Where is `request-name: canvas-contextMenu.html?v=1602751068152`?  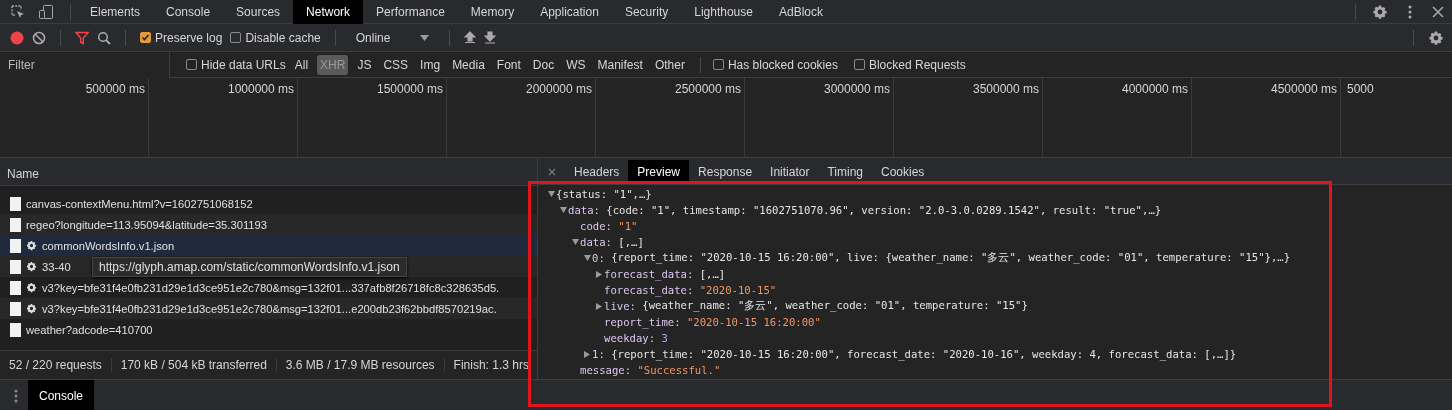
request-name: canvas-contextMenu.html?v=1602751068152 is located at coordinates (139, 203).